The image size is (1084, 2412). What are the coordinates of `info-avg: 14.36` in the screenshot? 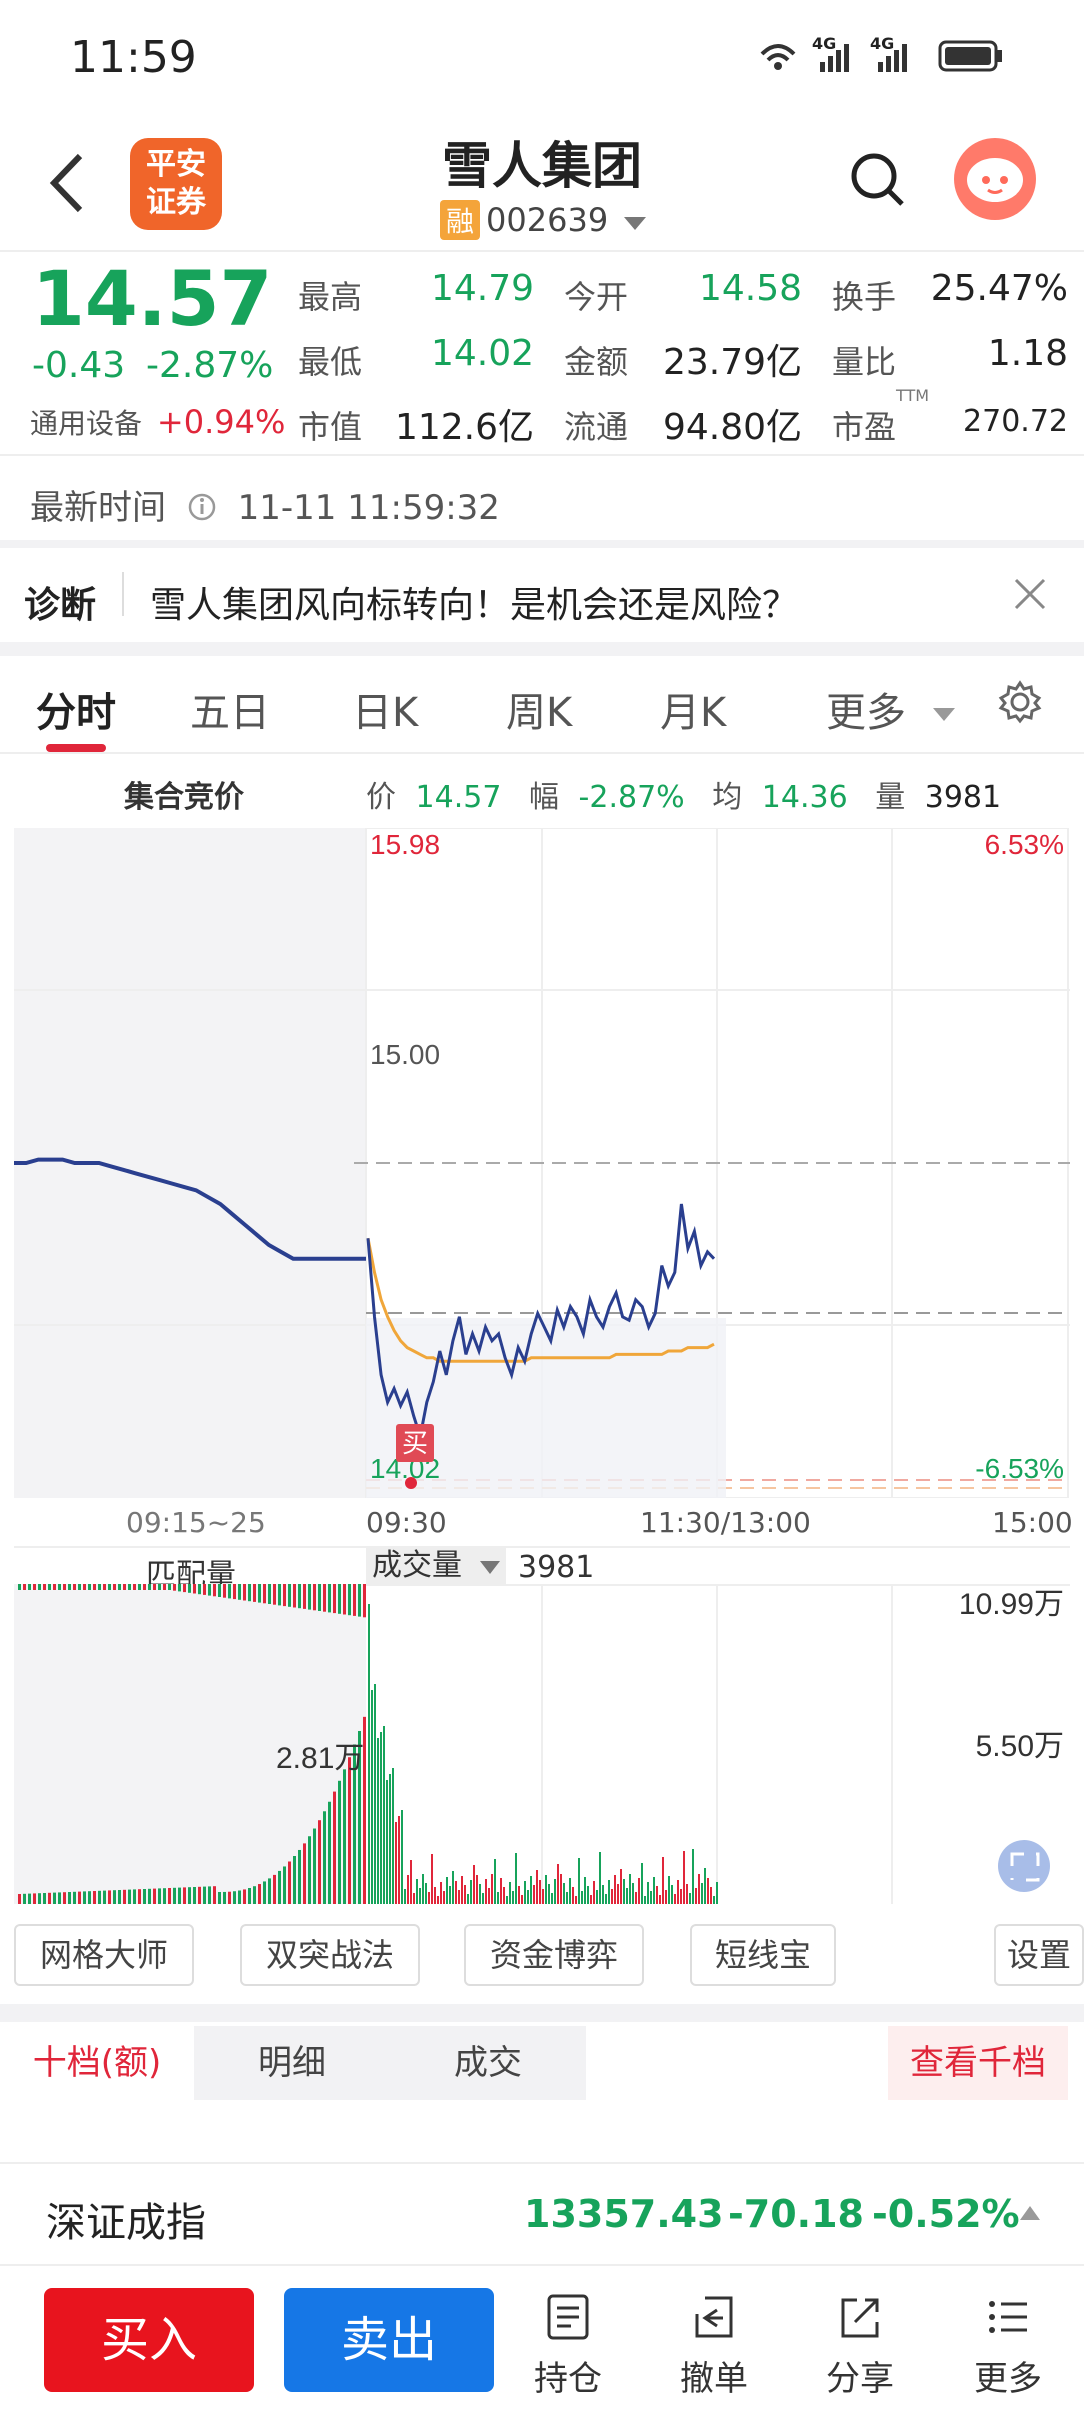 It's located at (804, 797).